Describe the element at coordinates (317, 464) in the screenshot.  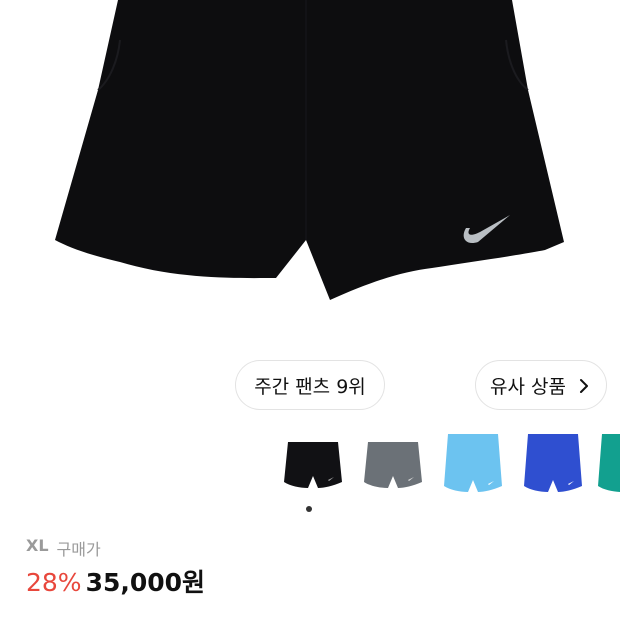
I see `thumbnail-black` at that location.